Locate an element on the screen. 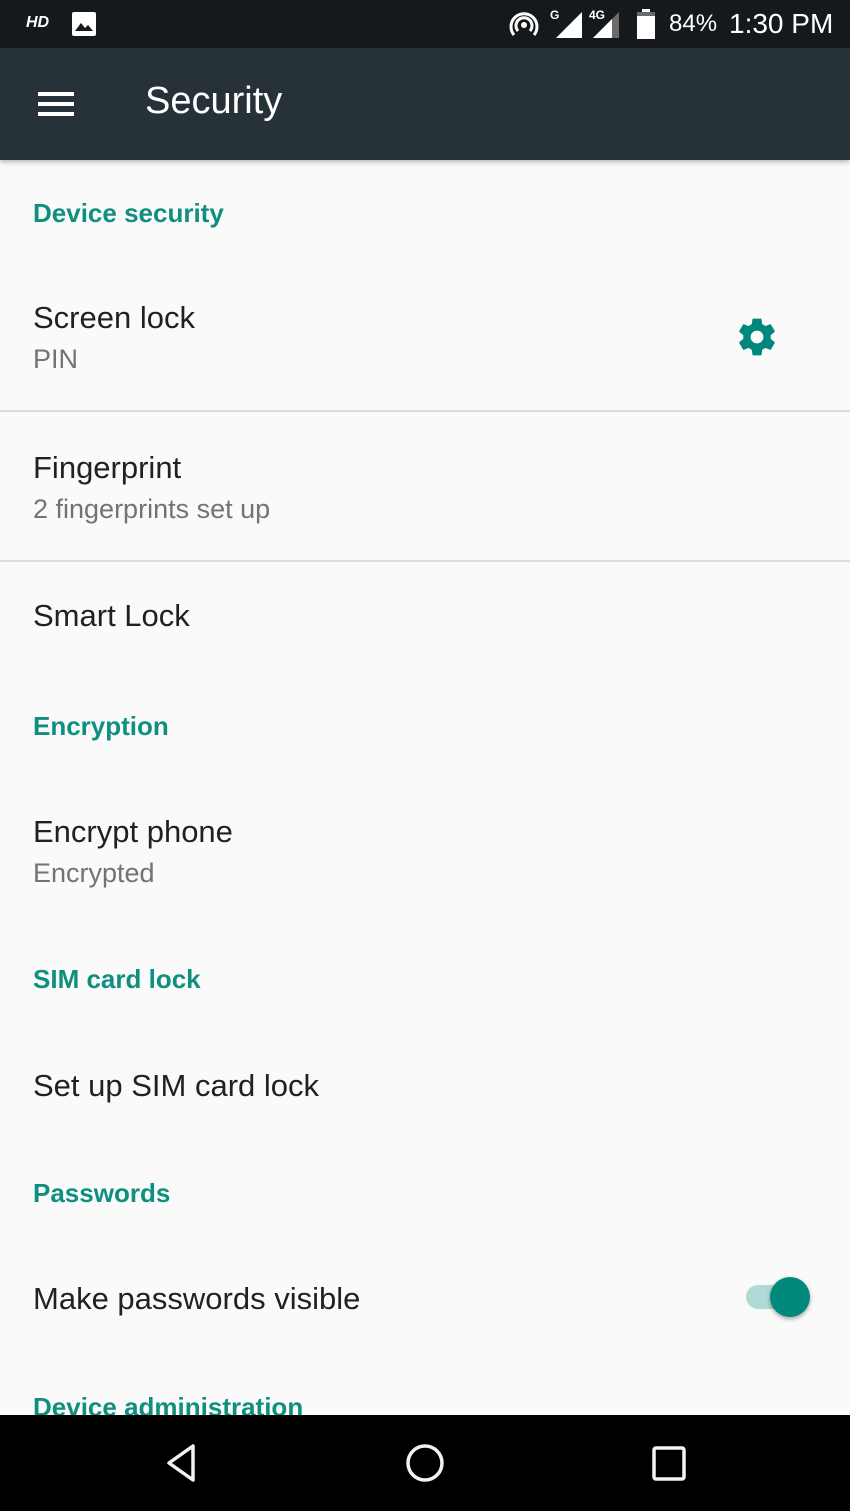  battery-icon is located at coordinates (646, 24).